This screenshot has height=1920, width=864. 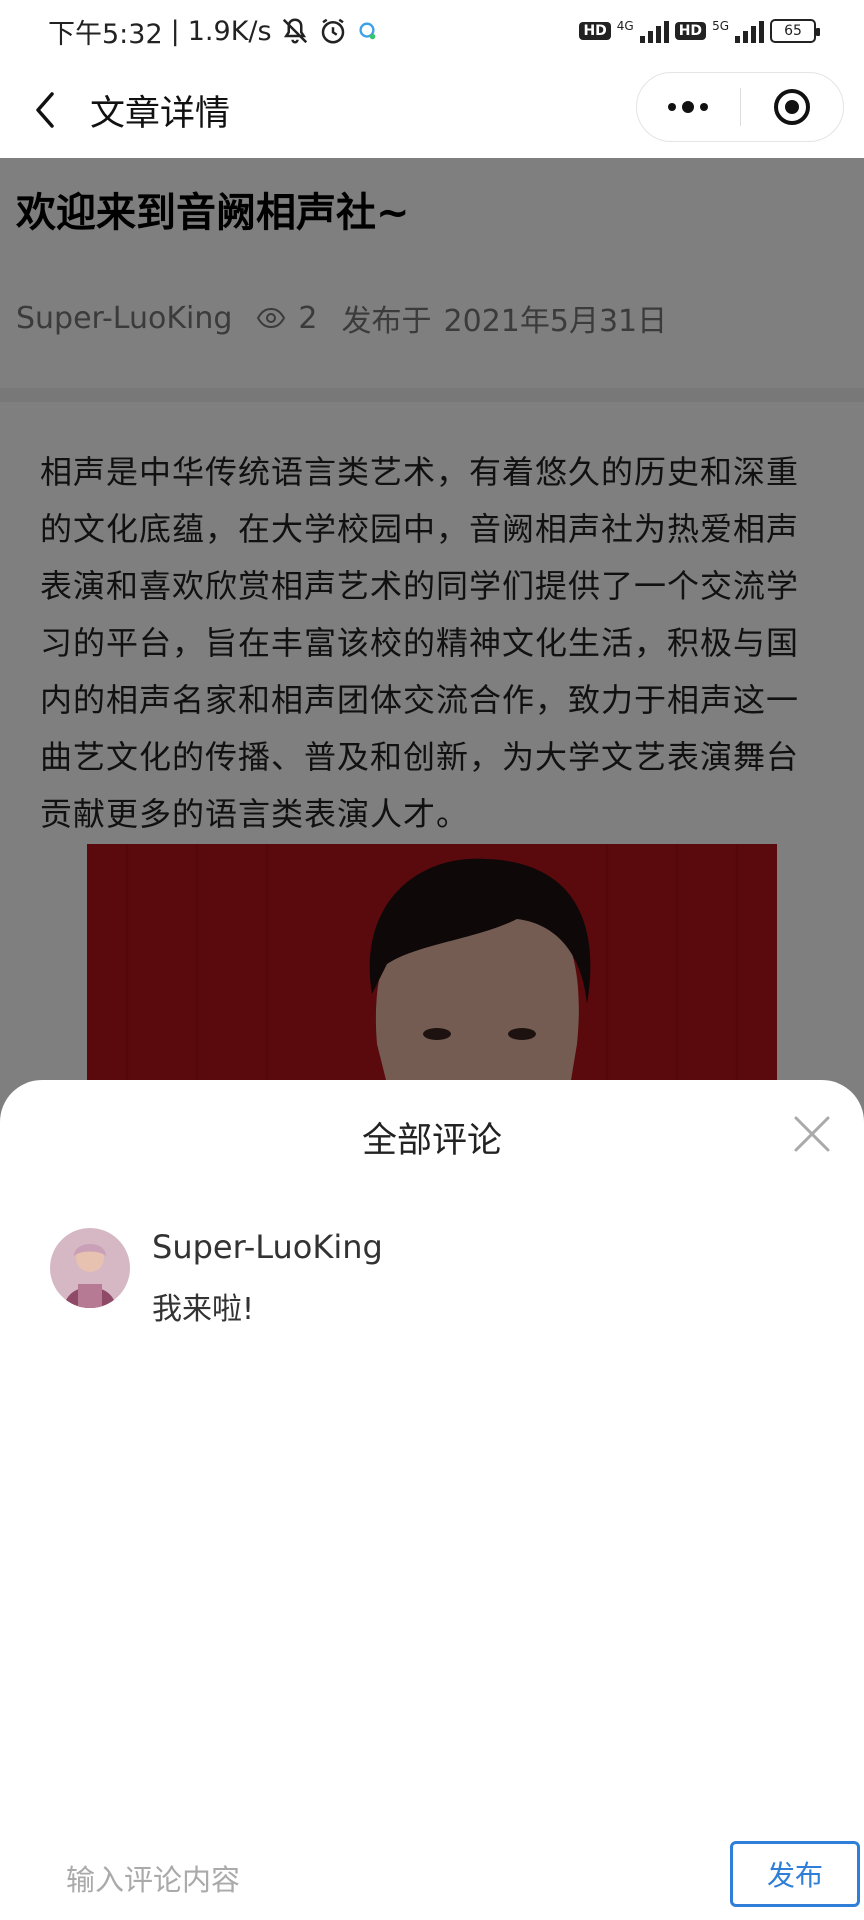 I want to click on close-button, so click(x=812, y=1134).